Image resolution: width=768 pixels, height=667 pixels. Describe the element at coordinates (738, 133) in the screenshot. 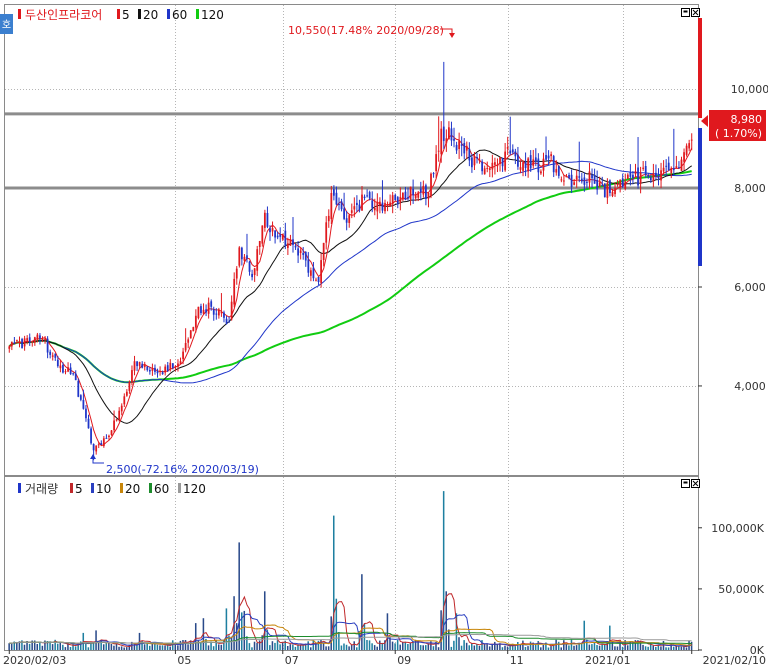

I see `current-change: ( 1.70%)` at that location.